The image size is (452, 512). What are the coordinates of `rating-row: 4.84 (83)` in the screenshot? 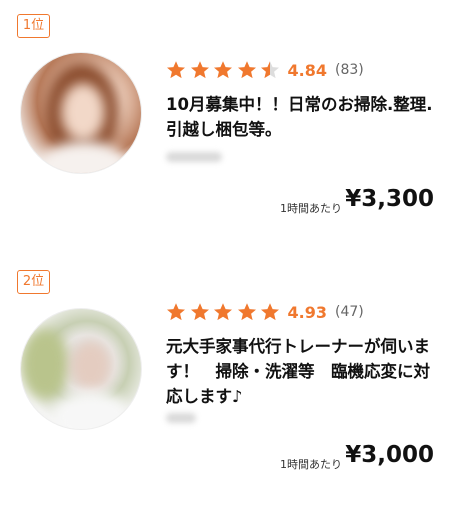 It's located at (265, 70).